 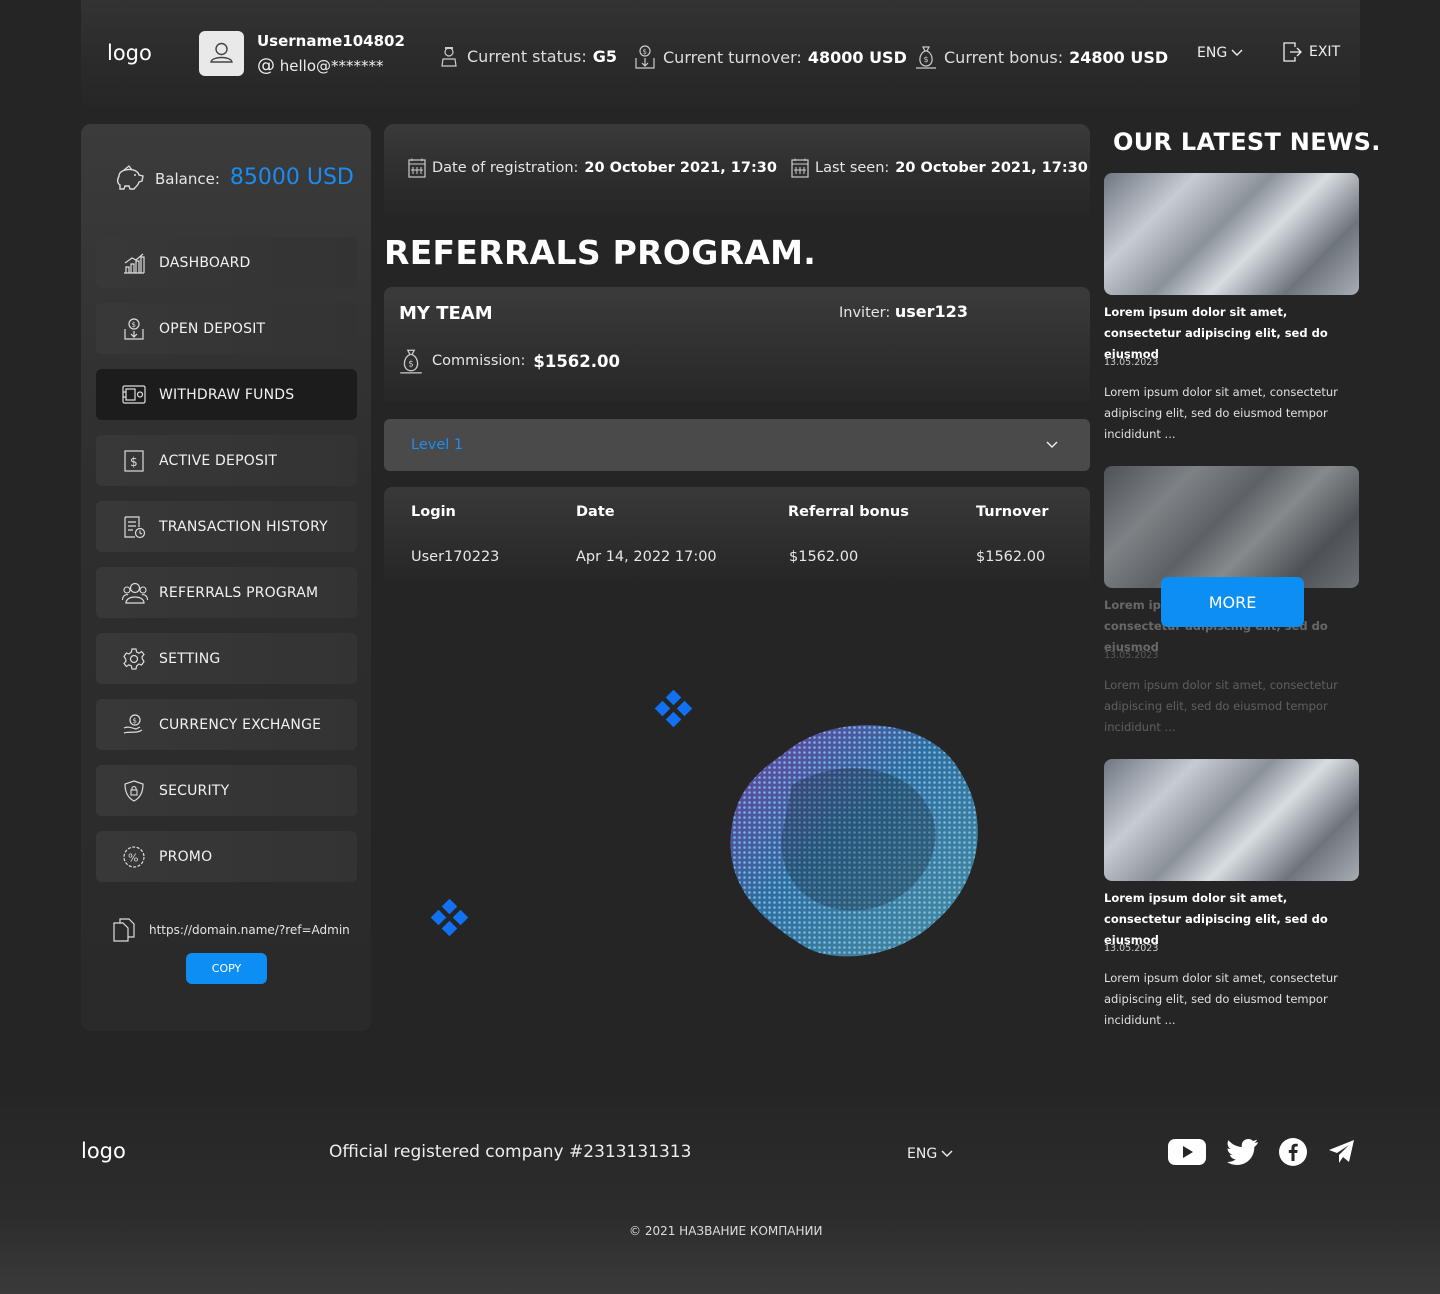 What do you see at coordinates (411, 361) in the screenshot?
I see `money-bag-icon: $` at bounding box center [411, 361].